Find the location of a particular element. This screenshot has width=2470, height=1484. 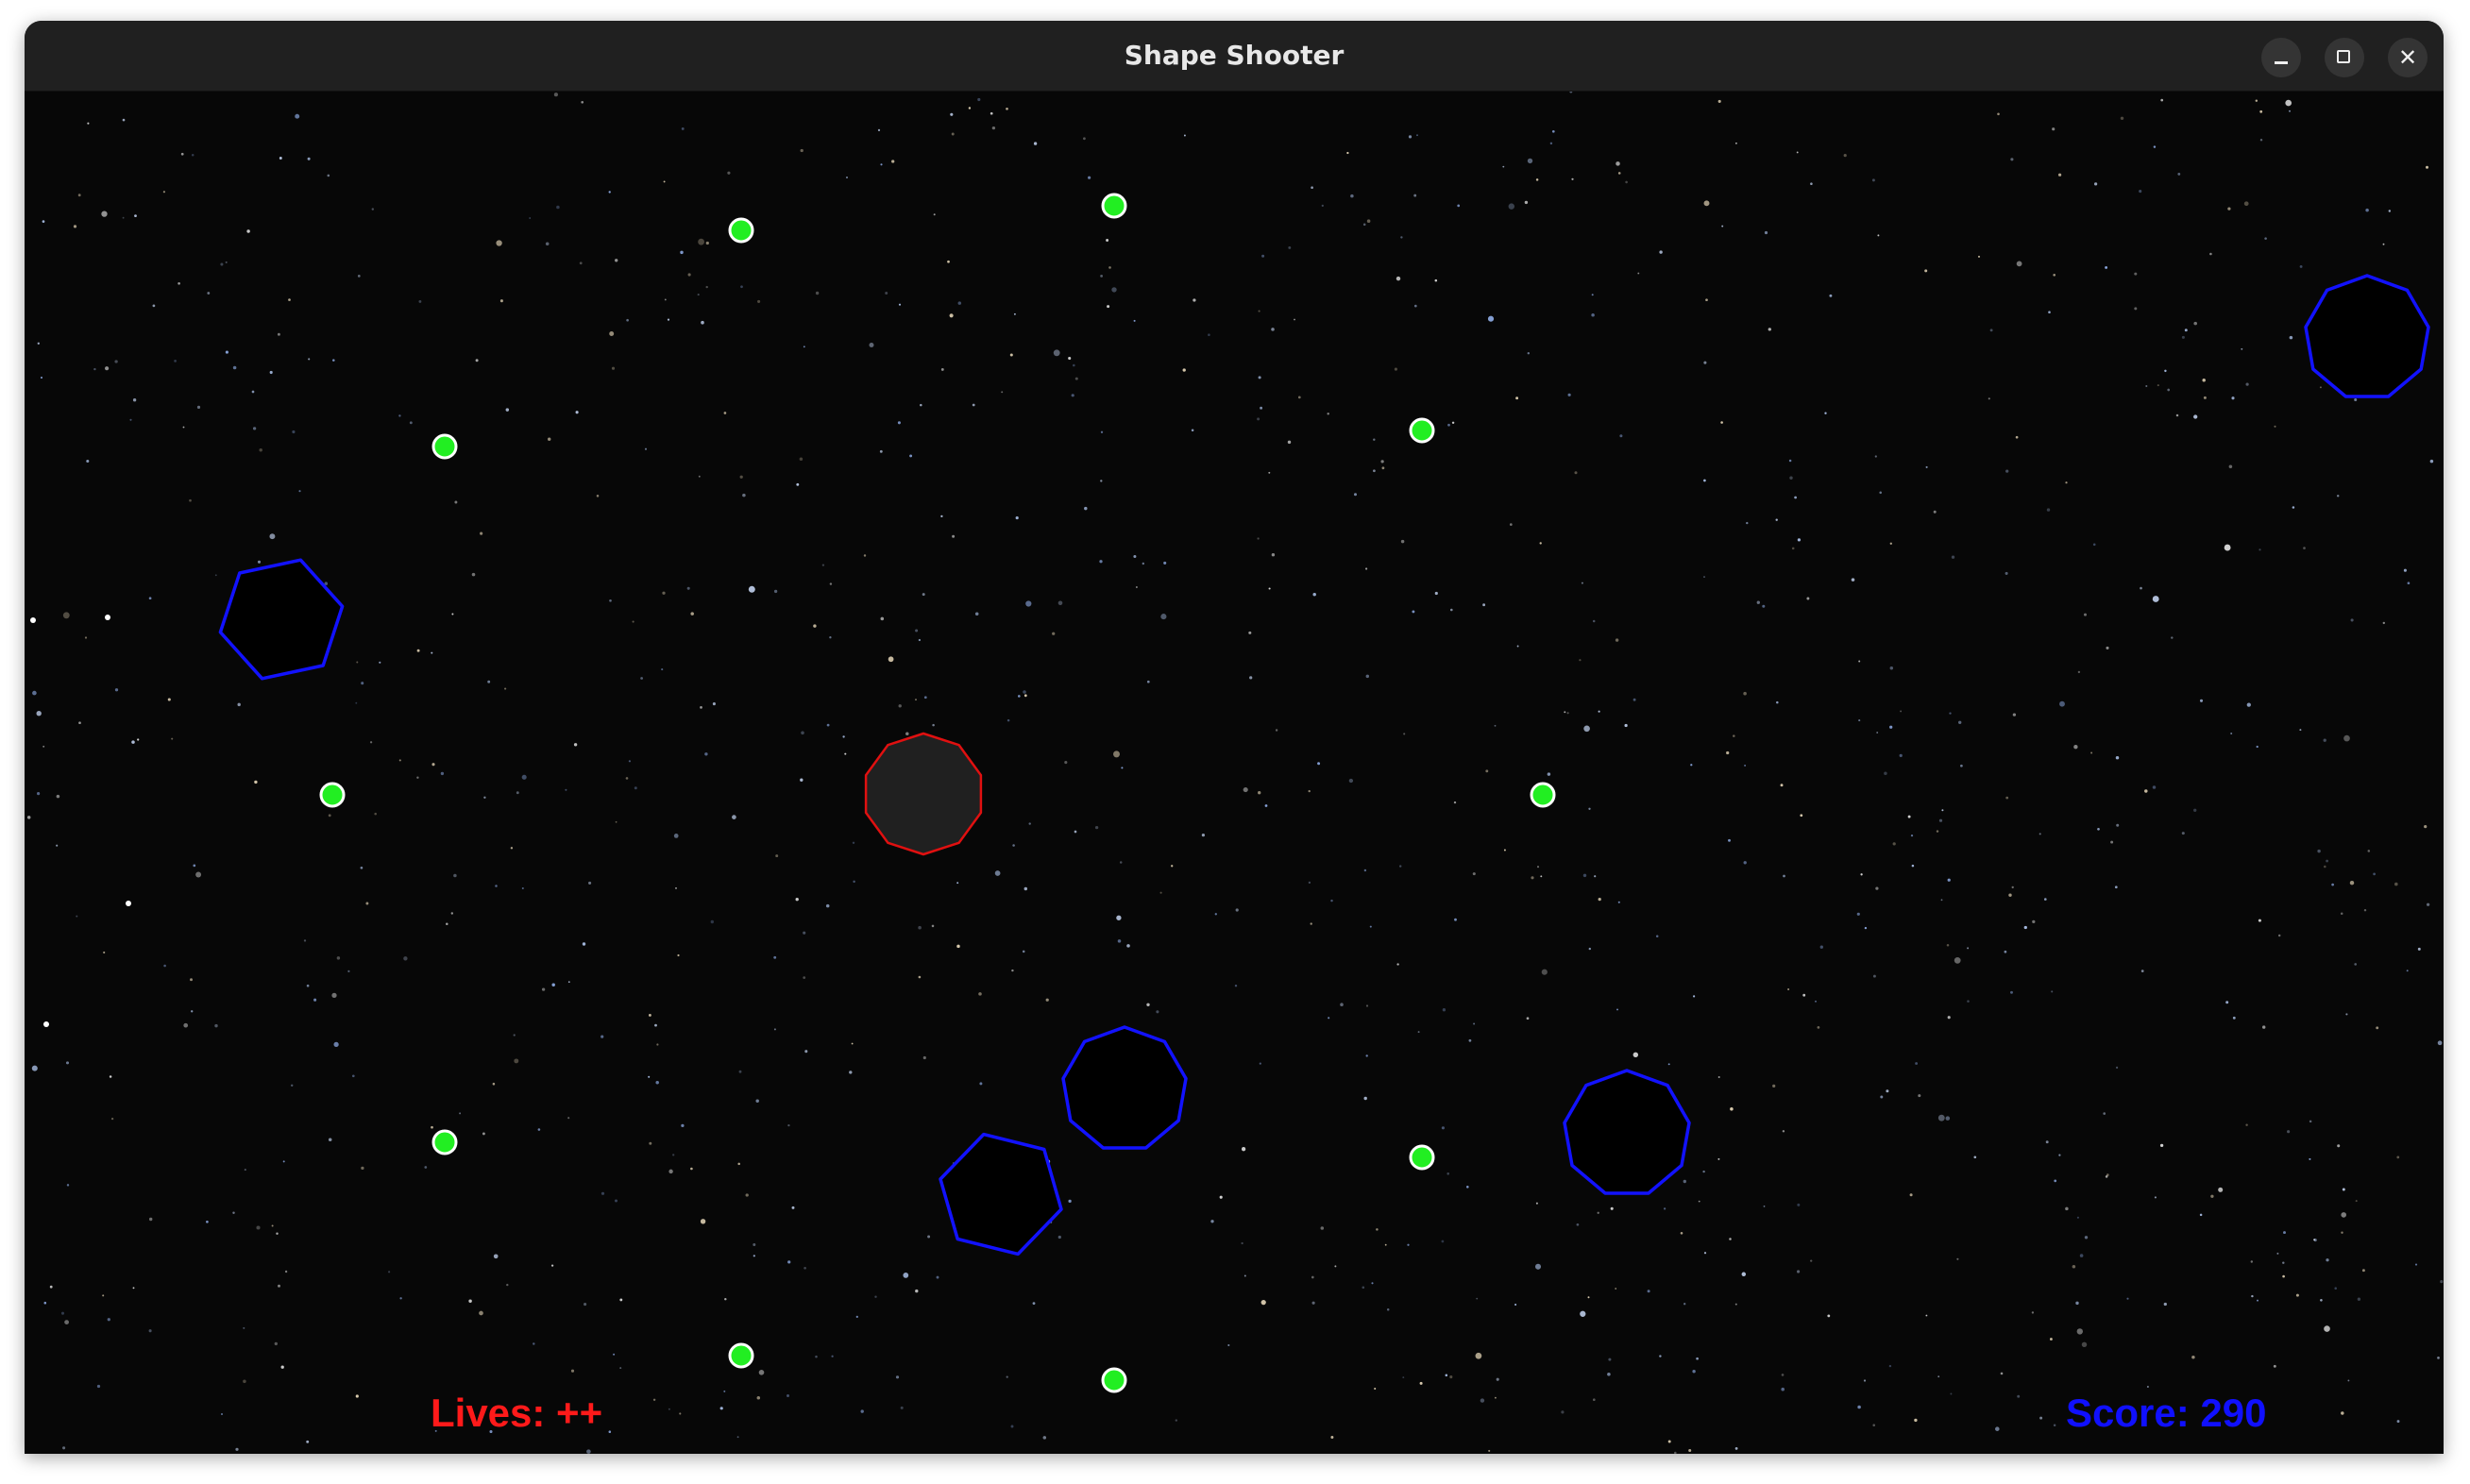

maximize-button is located at coordinates (2344, 57).